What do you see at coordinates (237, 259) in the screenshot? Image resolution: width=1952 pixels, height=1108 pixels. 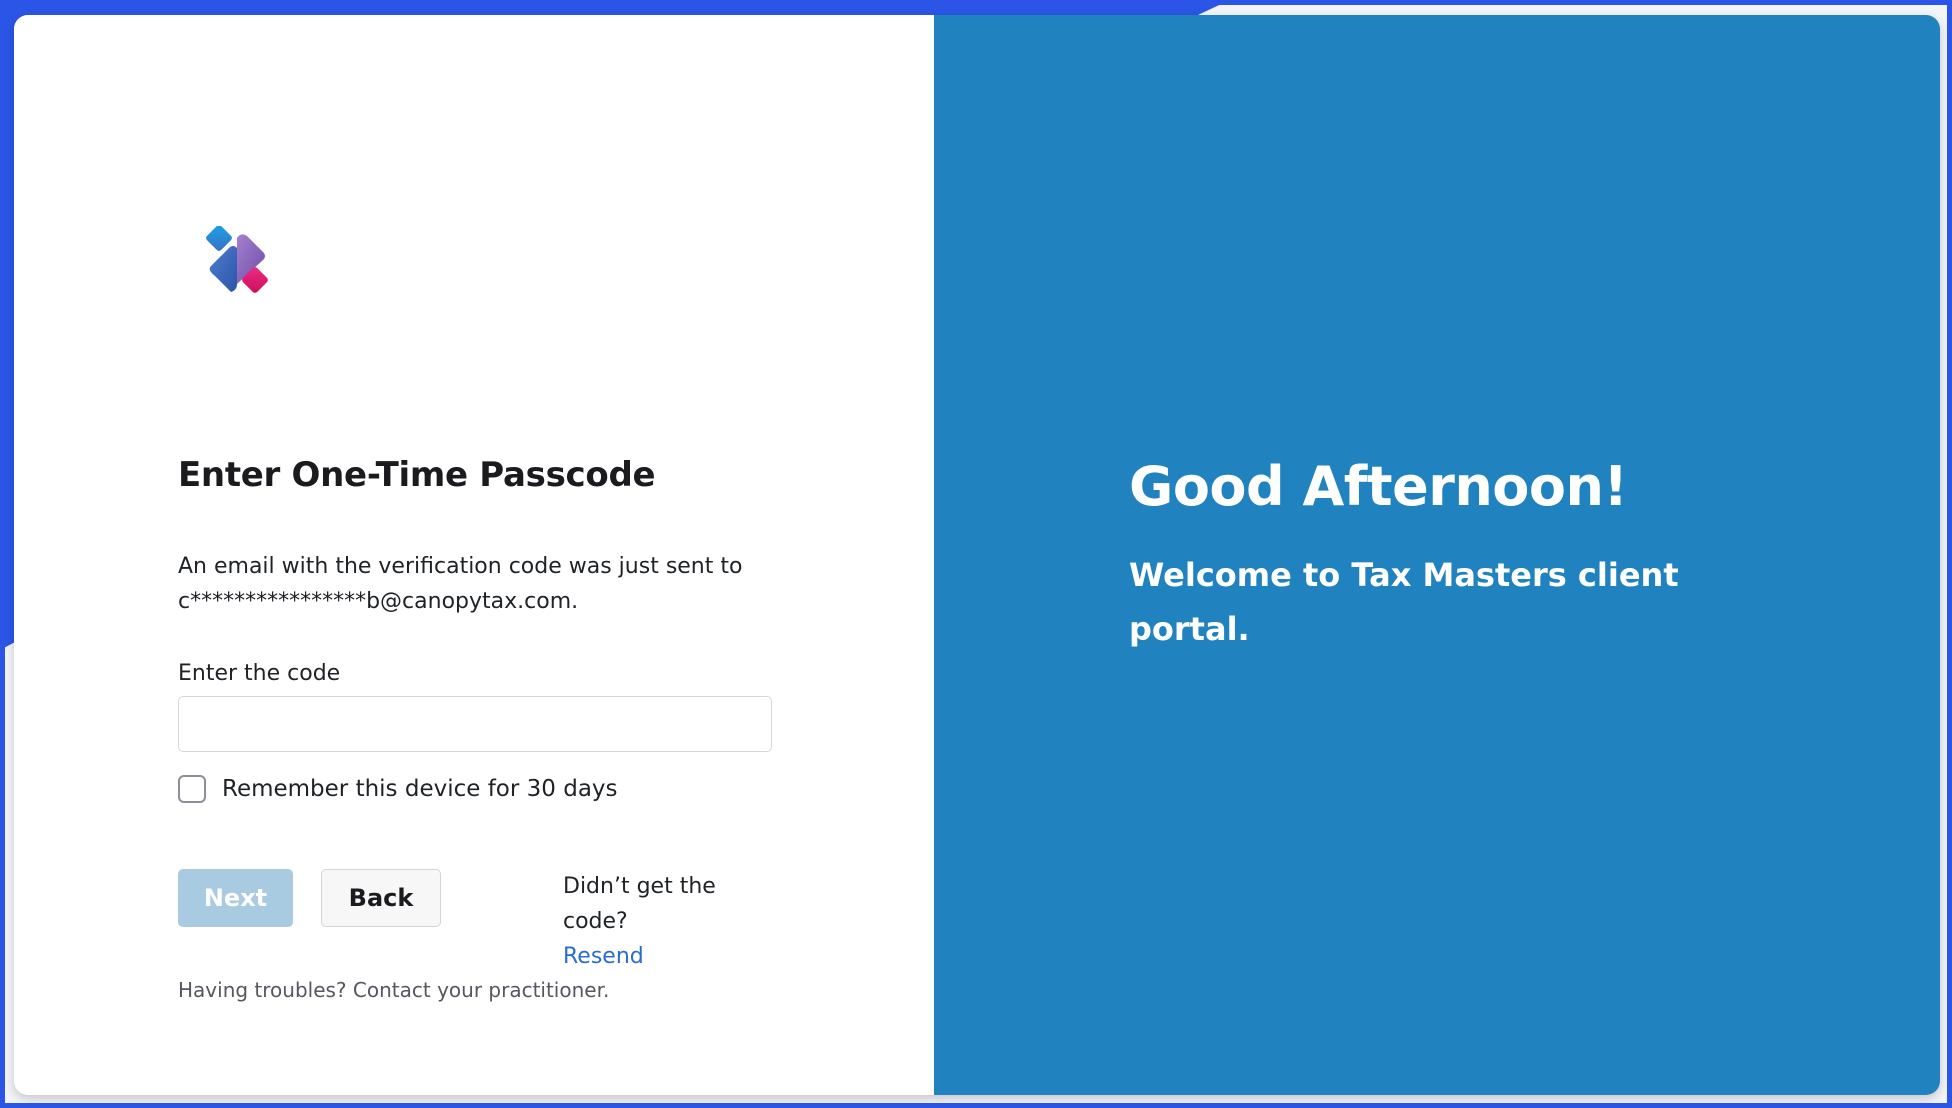 I see `canopy-logo-icon` at bounding box center [237, 259].